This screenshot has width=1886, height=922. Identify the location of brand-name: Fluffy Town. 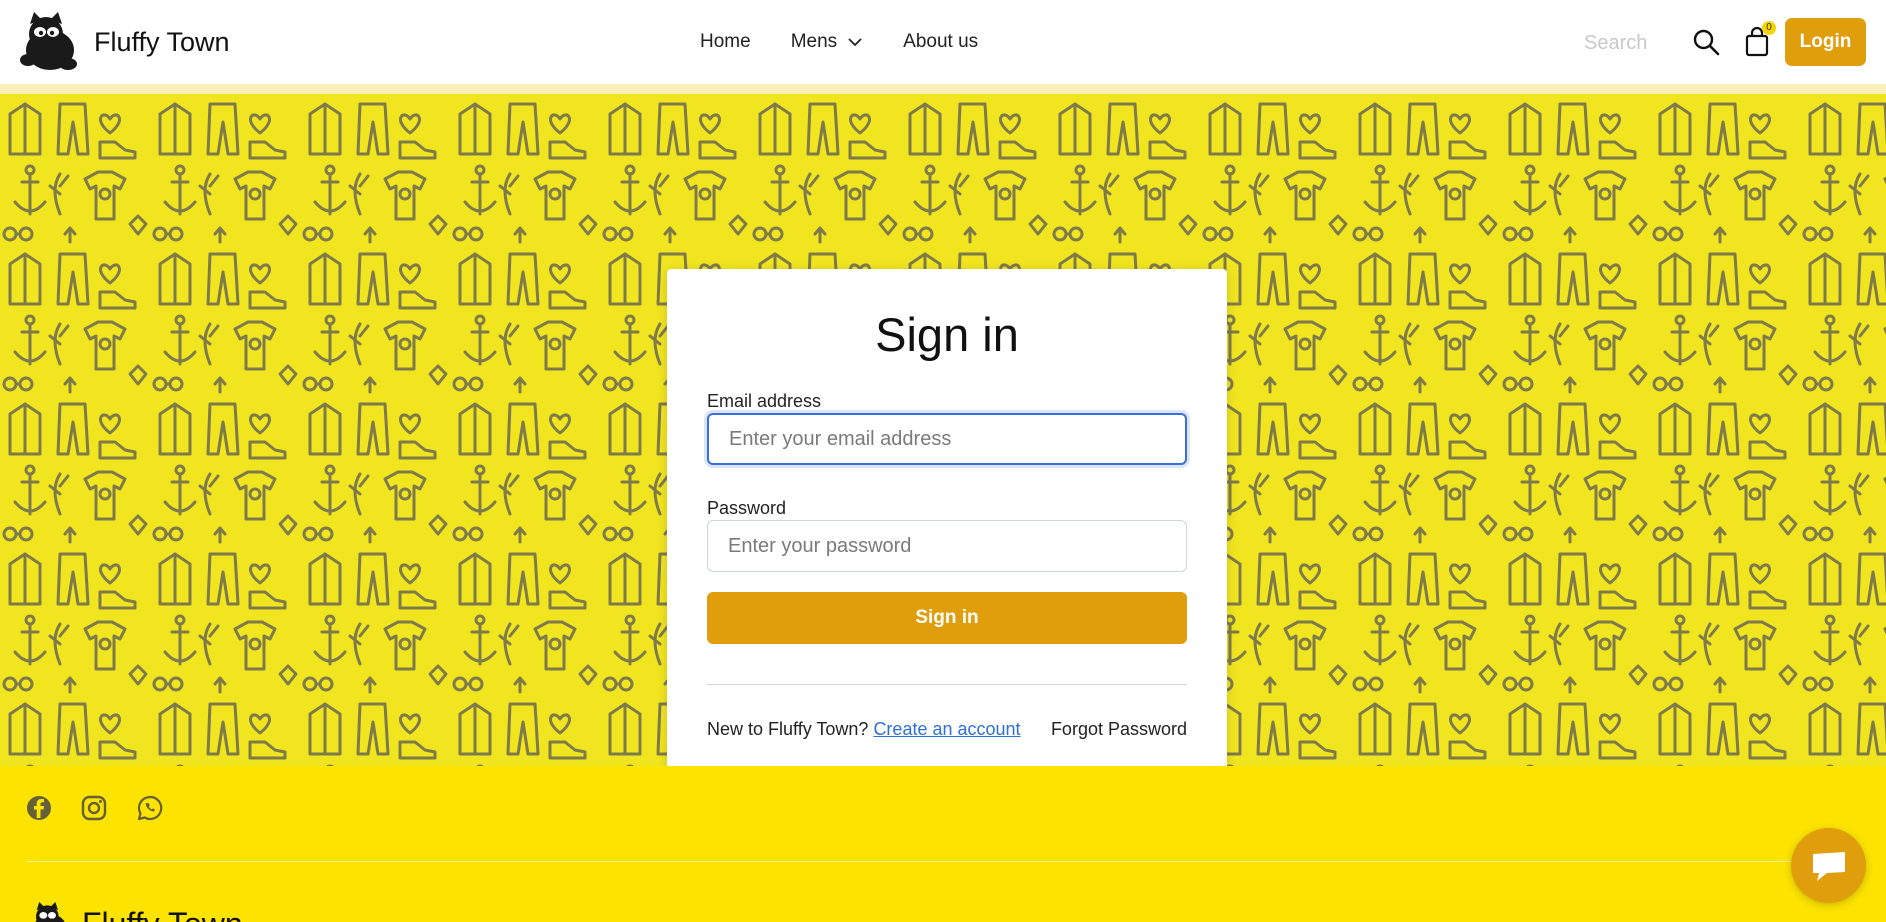
(162, 41).